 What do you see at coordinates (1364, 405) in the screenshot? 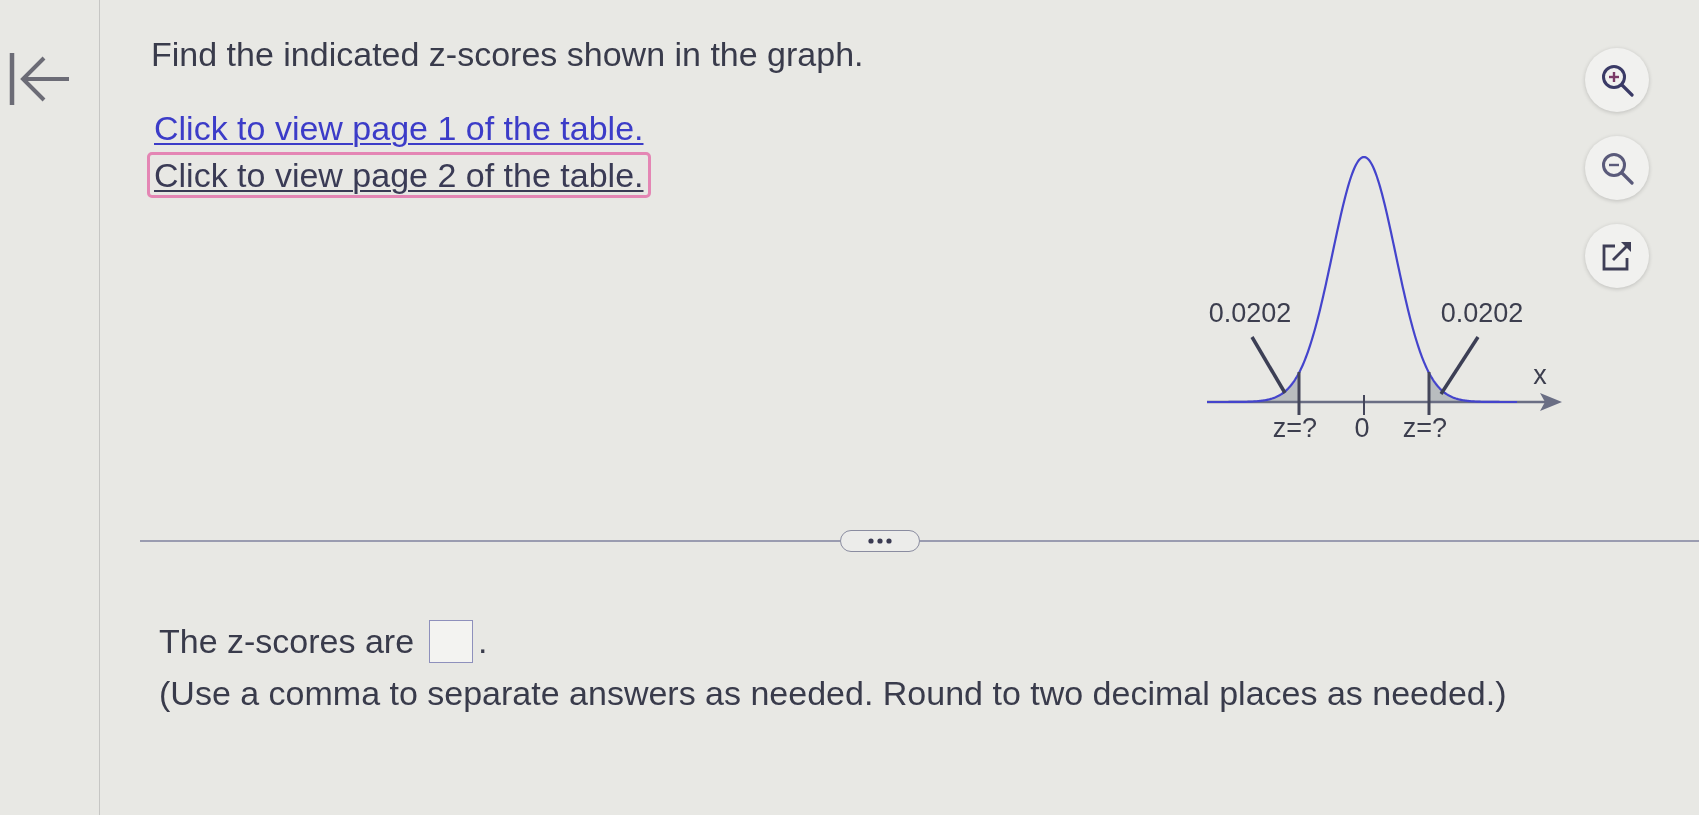
I see `tick-mark` at bounding box center [1364, 405].